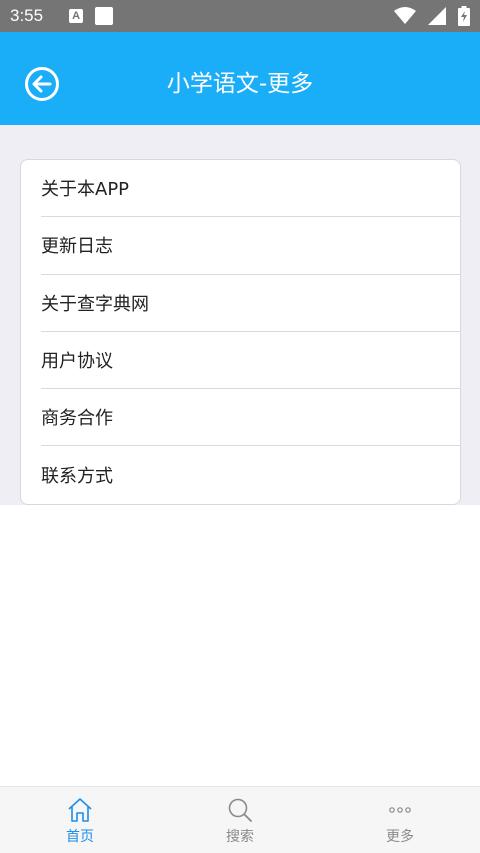 The image size is (480, 853). Describe the element at coordinates (400, 820) in the screenshot. I see `tab-more: 更多` at that location.